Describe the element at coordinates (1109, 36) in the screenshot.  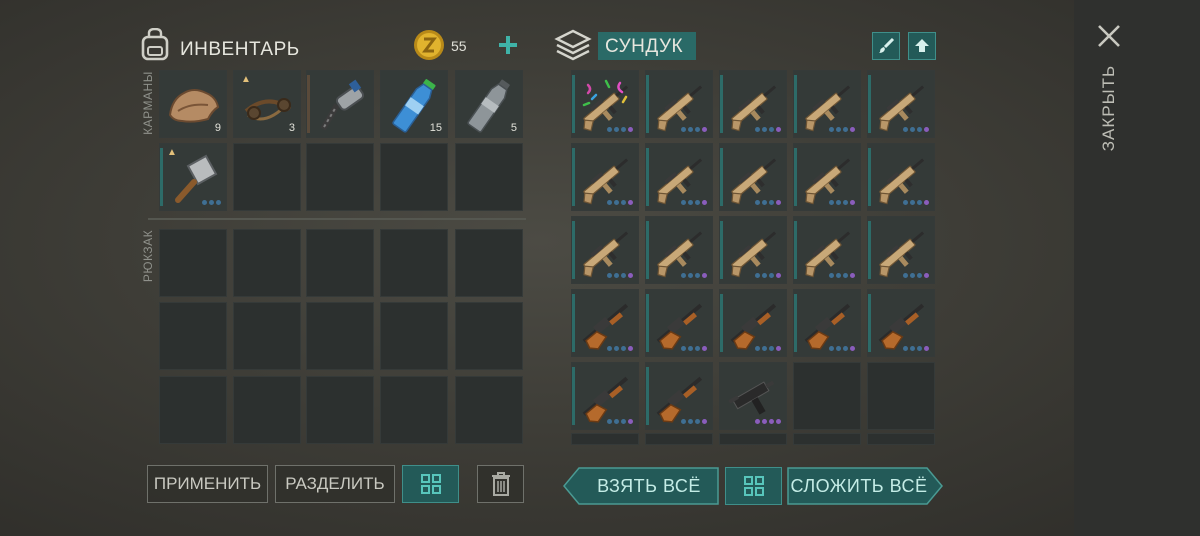
I see `close-icon` at that location.